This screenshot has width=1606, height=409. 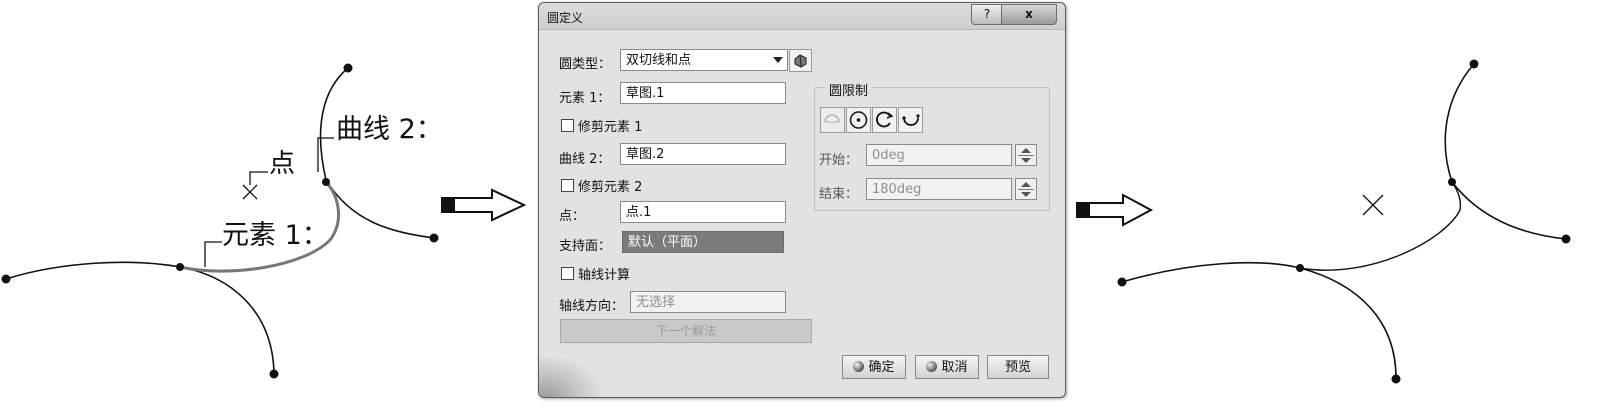 What do you see at coordinates (954, 367) in the screenshot?
I see `cancel-label: 取消` at bounding box center [954, 367].